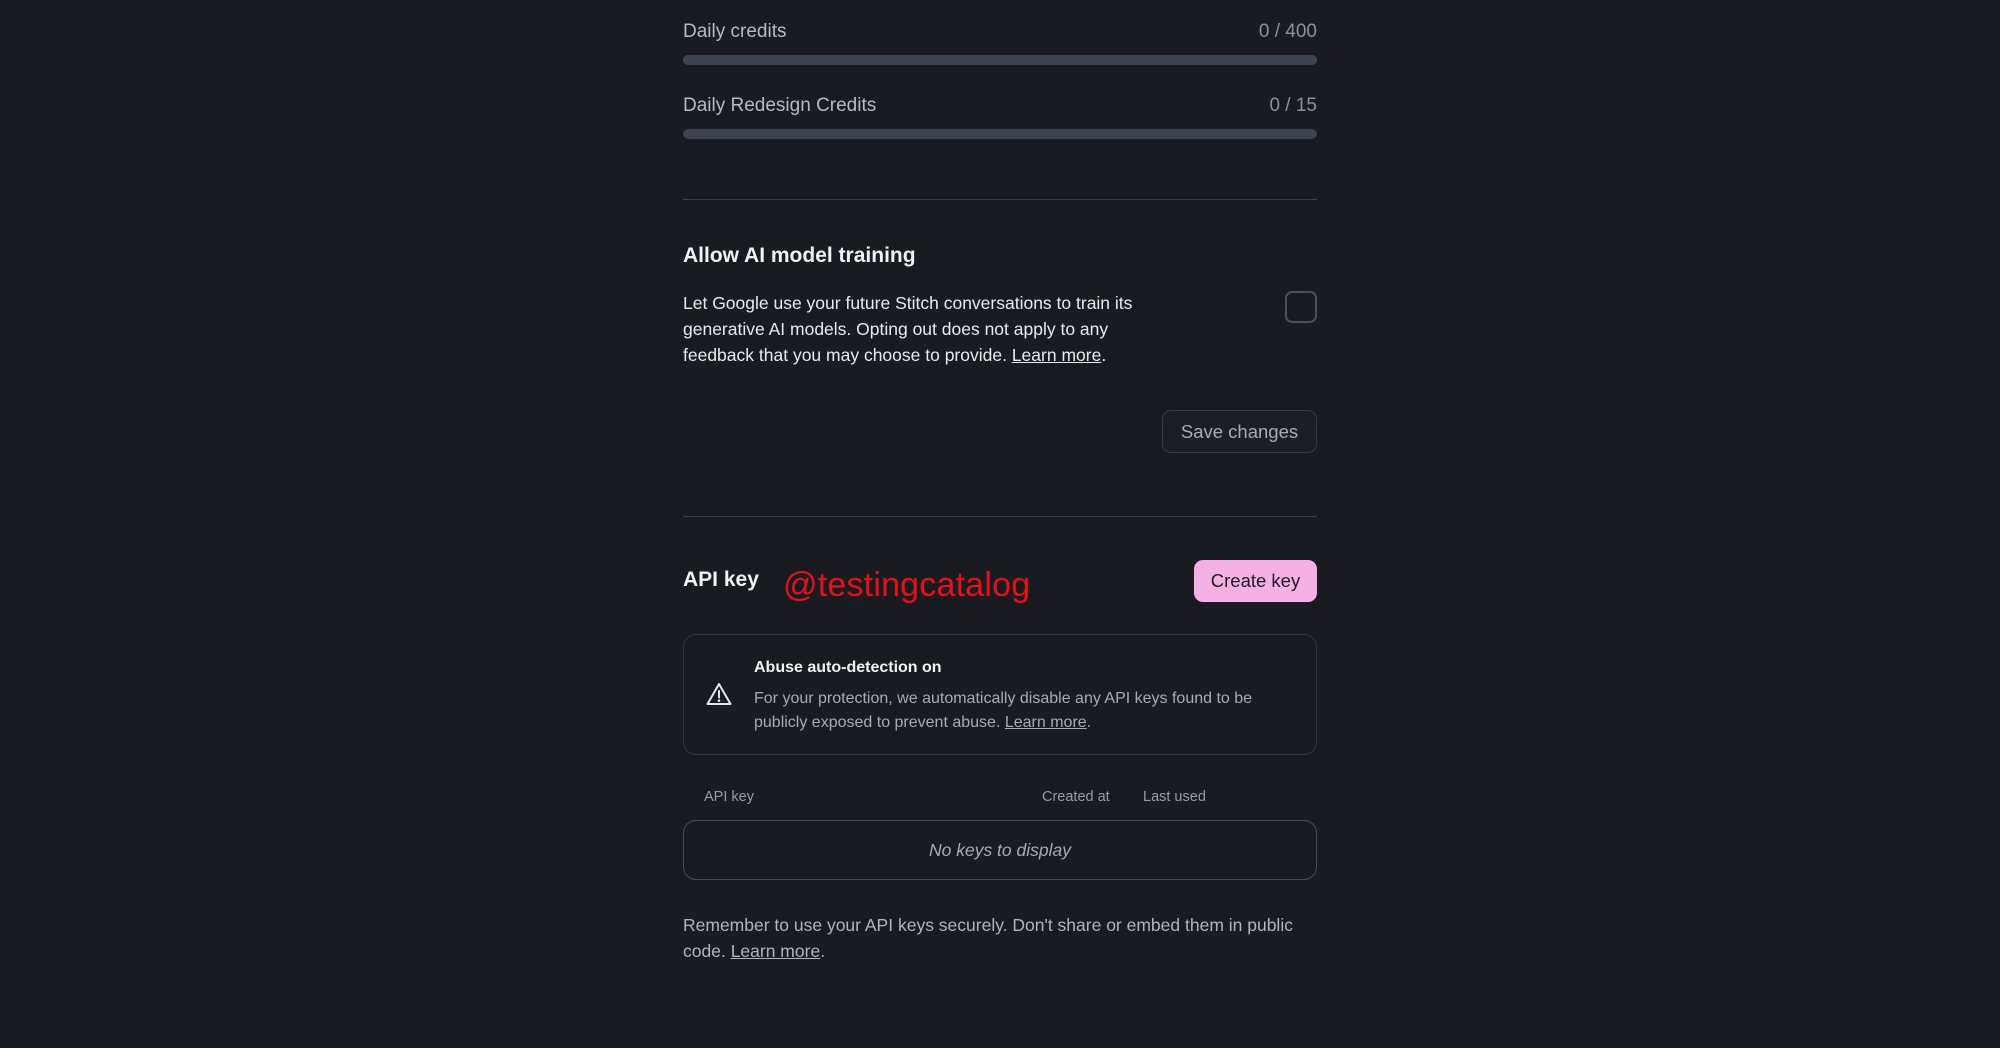 The width and height of the screenshot is (2000, 1048). Describe the element at coordinates (823, 951) in the screenshot. I see `security-note-period: .` at that location.